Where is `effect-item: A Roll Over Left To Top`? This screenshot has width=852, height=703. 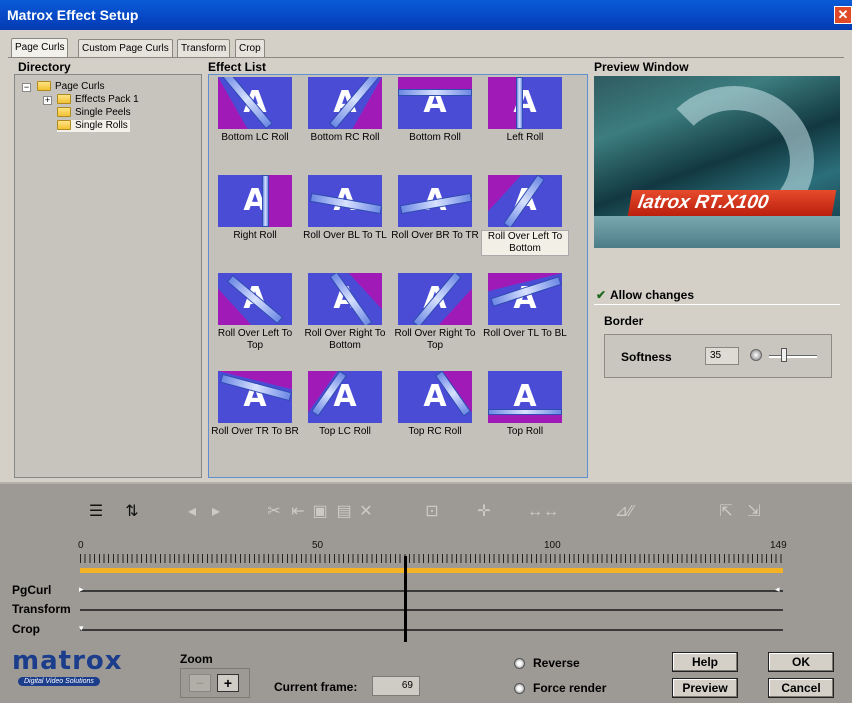 effect-item: A Roll Over Left To Top is located at coordinates (255, 319).